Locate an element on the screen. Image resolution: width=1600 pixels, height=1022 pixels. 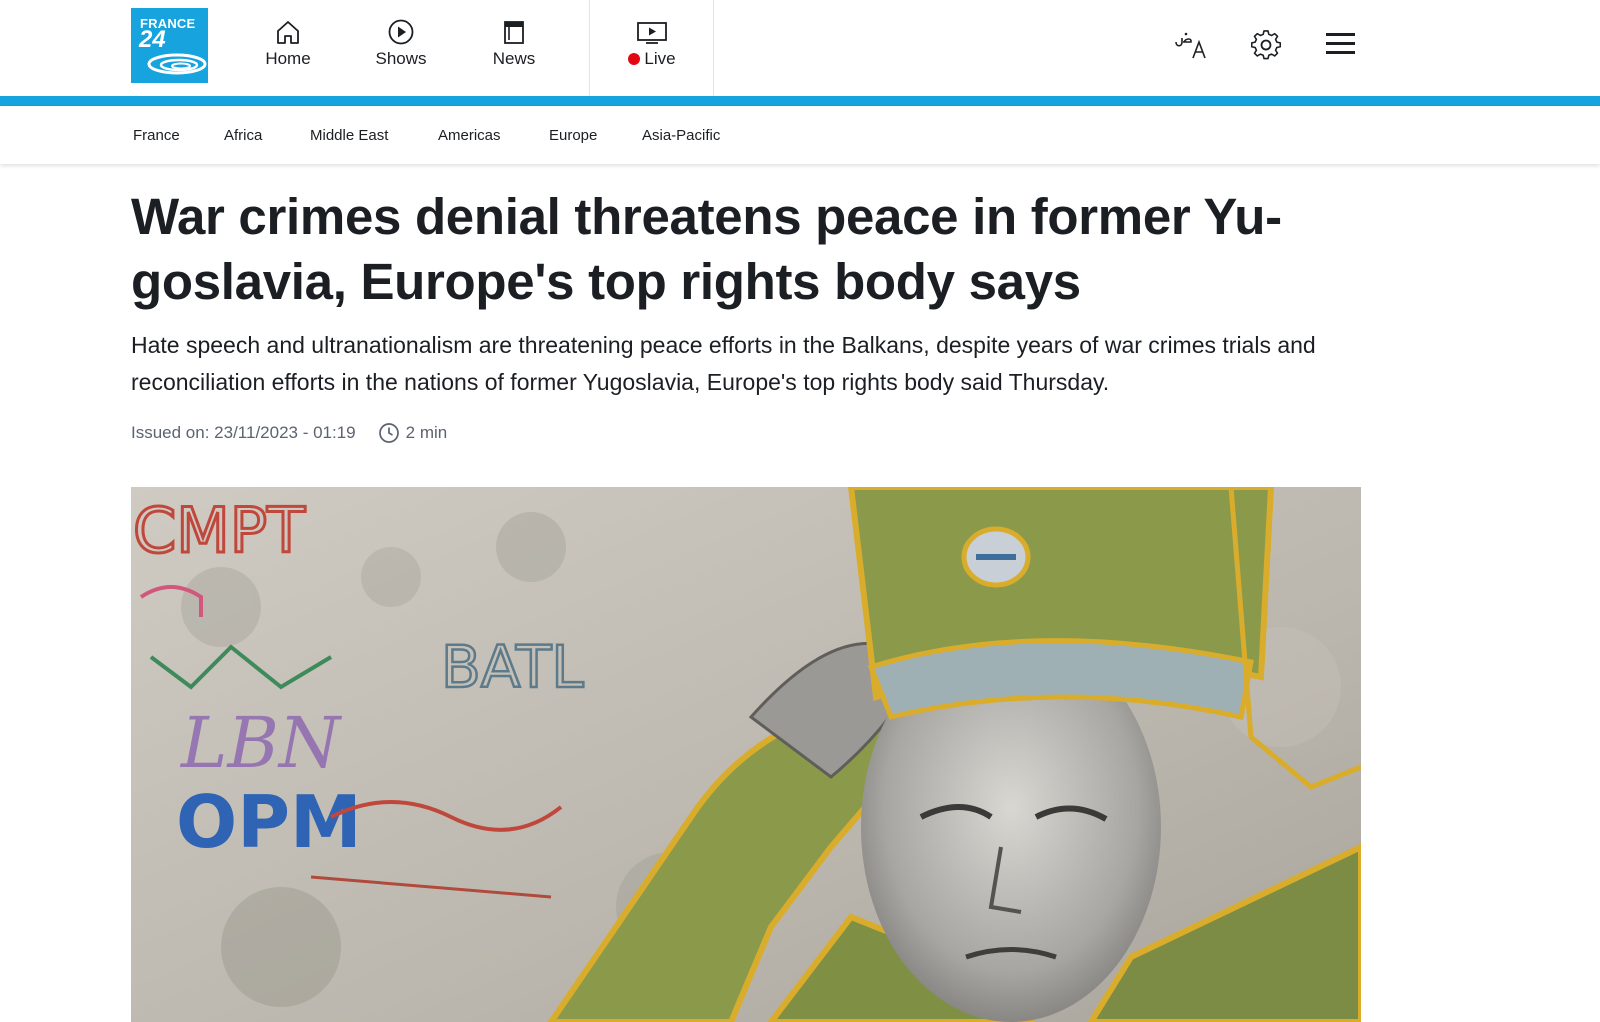
accent-bar is located at coordinates (800, 101).